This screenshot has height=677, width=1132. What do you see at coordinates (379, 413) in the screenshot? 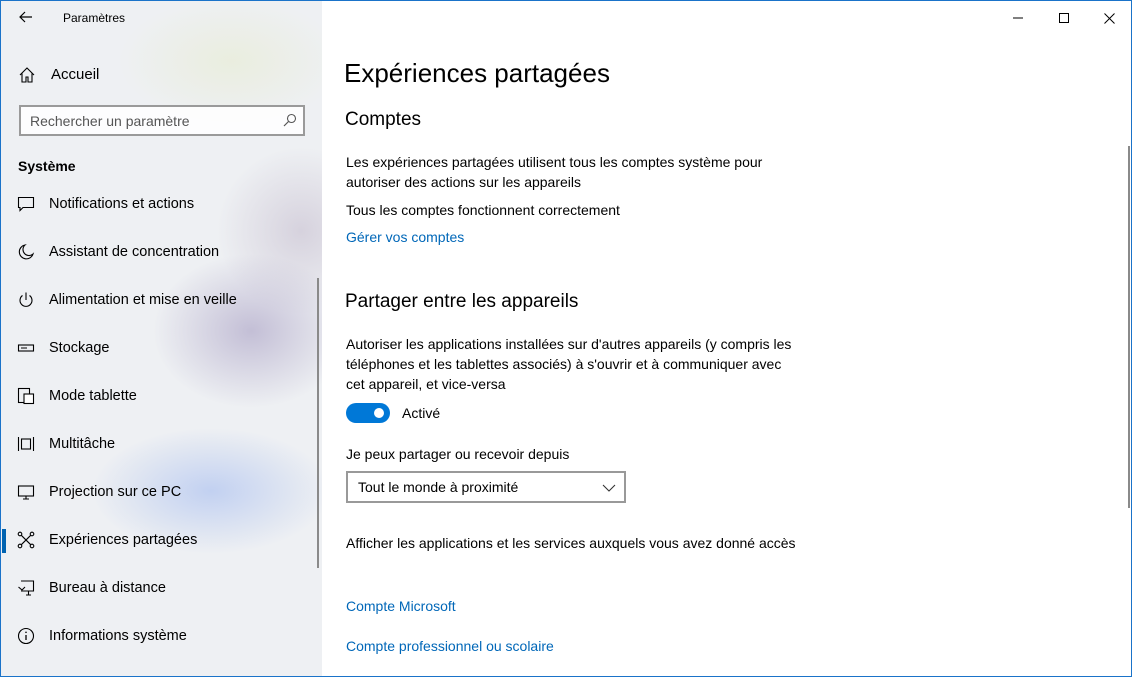
I see `toggle-knob` at bounding box center [379, 413].